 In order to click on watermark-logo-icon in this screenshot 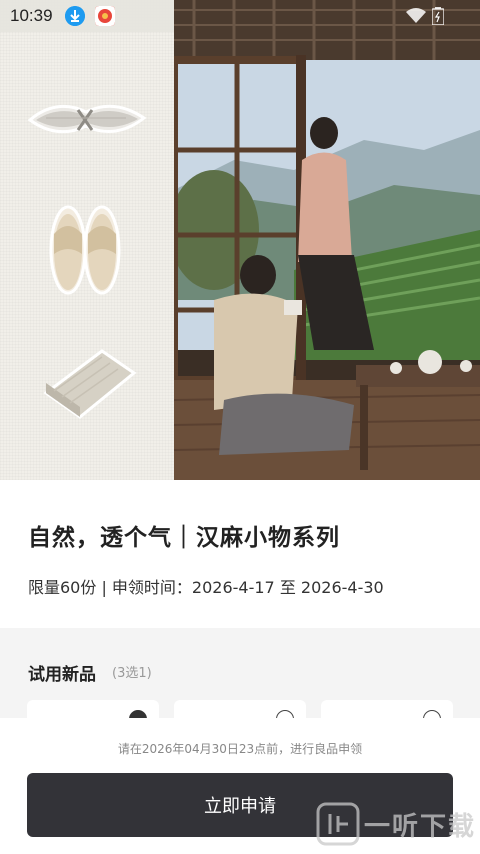, I will do `click(338, 824)`.